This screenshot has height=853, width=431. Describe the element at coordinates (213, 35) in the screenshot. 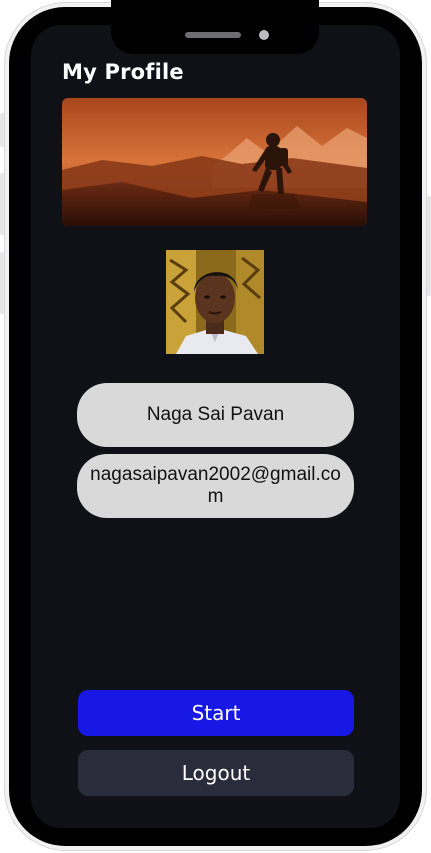

I see `speaker-grille` at that location.